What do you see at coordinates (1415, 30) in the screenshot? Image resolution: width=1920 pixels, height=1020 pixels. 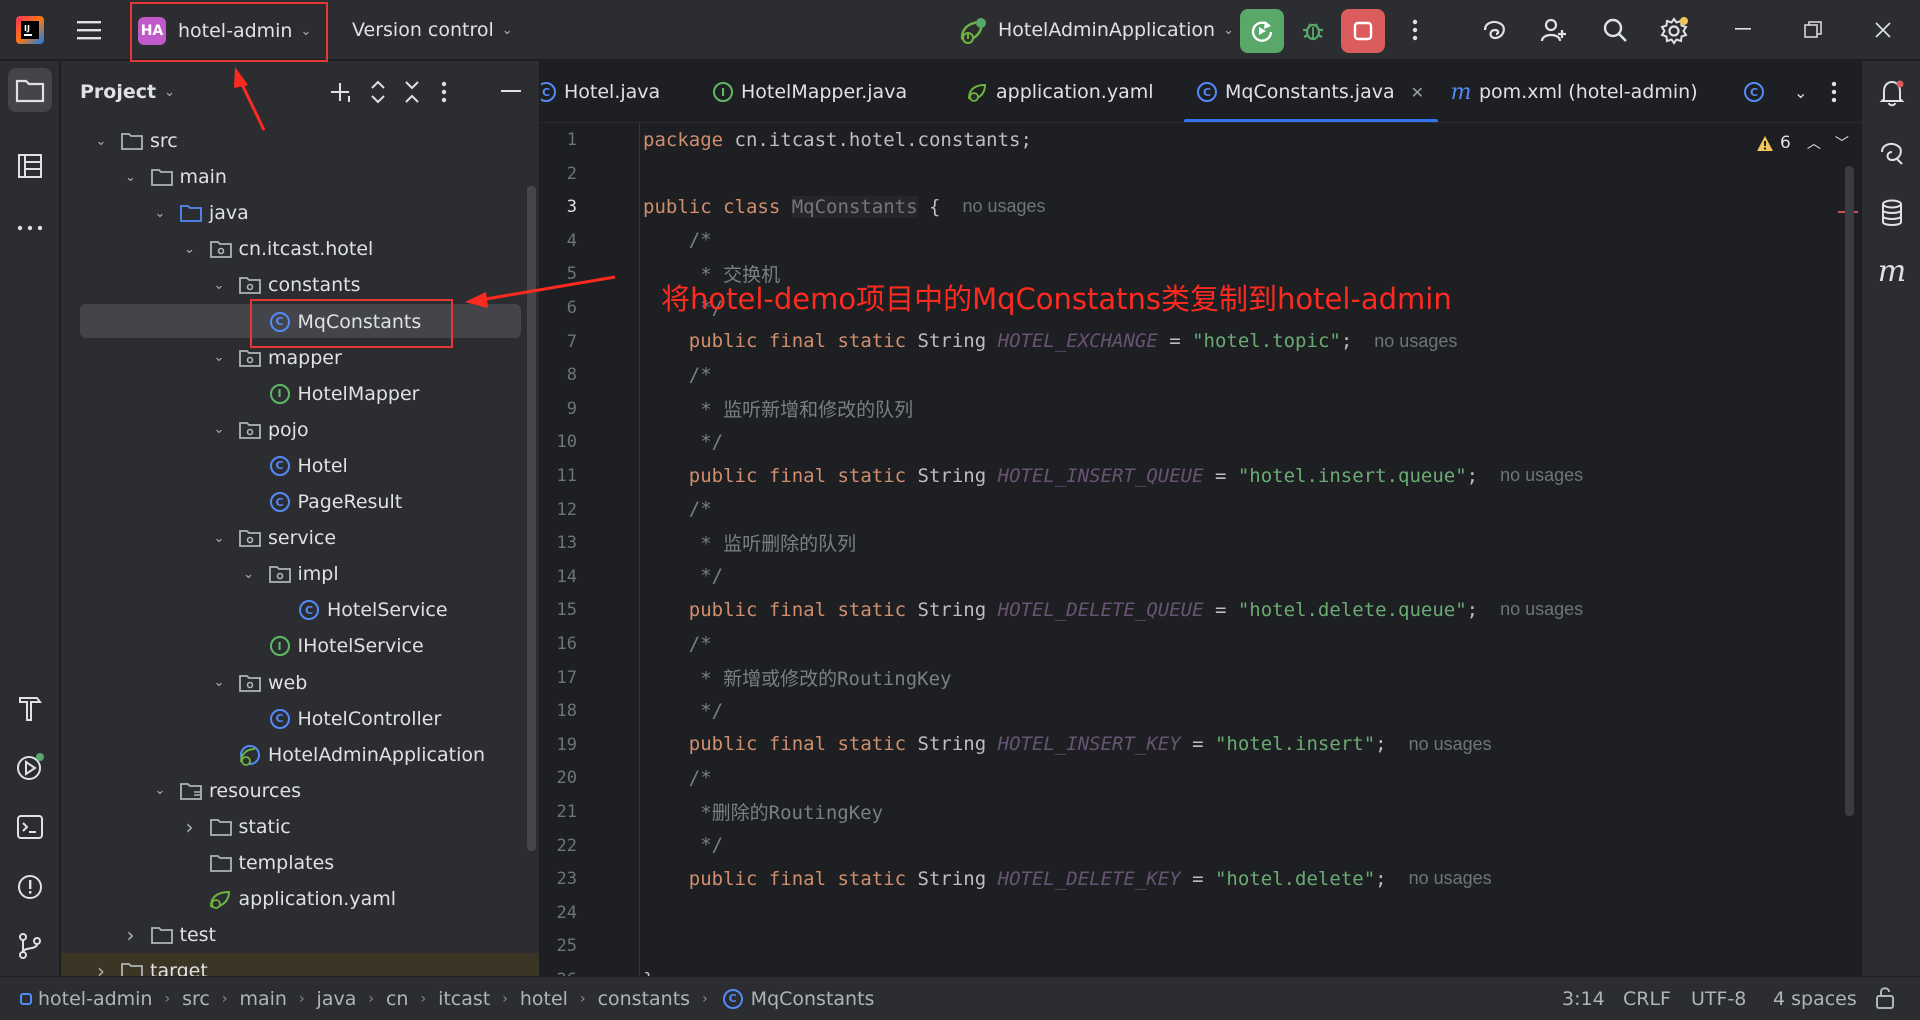 I see `more-actions-icon` at bounding box center [1415, 30].